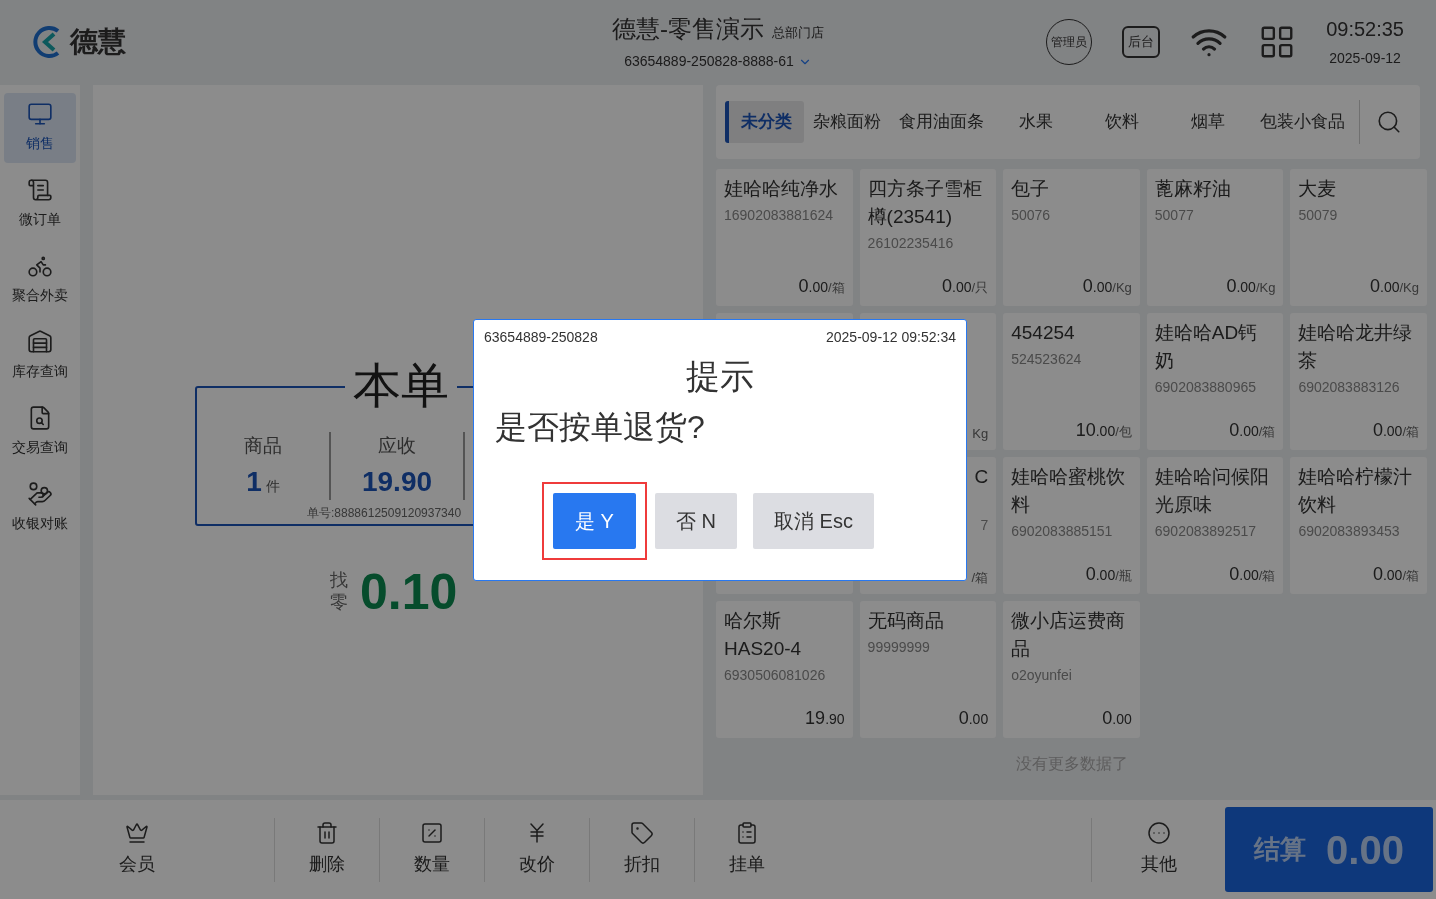 The image size is (1436, 899). I want to click on sidebar-item: 交易查询, so click(40, 431).